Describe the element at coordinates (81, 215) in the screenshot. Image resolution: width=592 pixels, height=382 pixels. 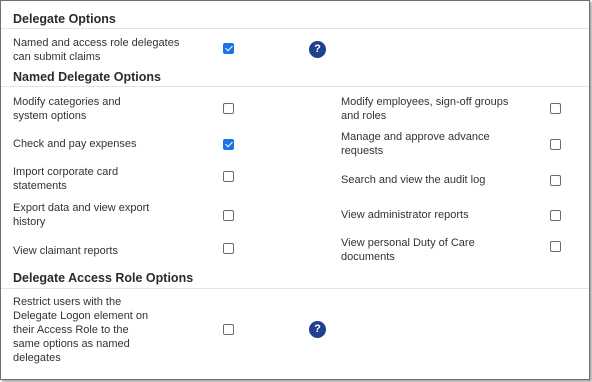
I see `export-data-label: Export data and view export history` at that location.